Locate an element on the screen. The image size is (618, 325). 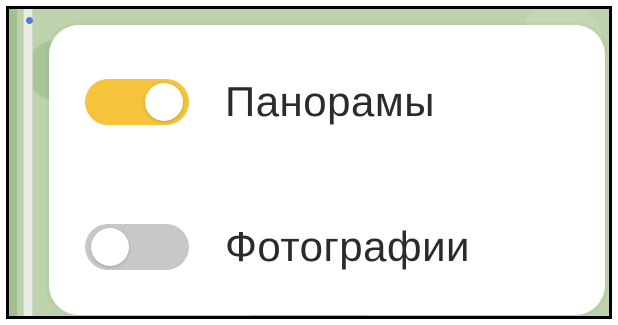
photos-toggle is located at coordinates (137, 247).